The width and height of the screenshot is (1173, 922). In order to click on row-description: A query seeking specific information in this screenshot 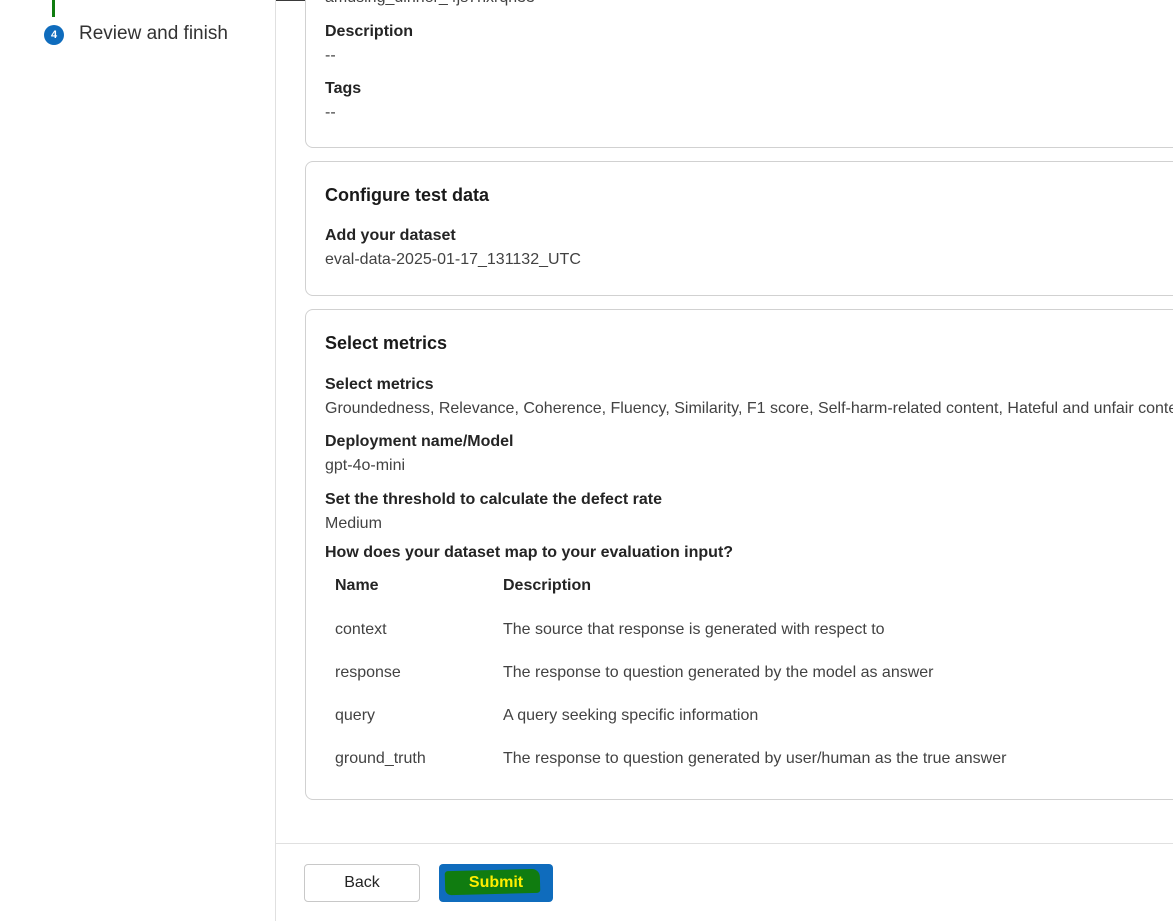, I will do `click(631, 715)`.